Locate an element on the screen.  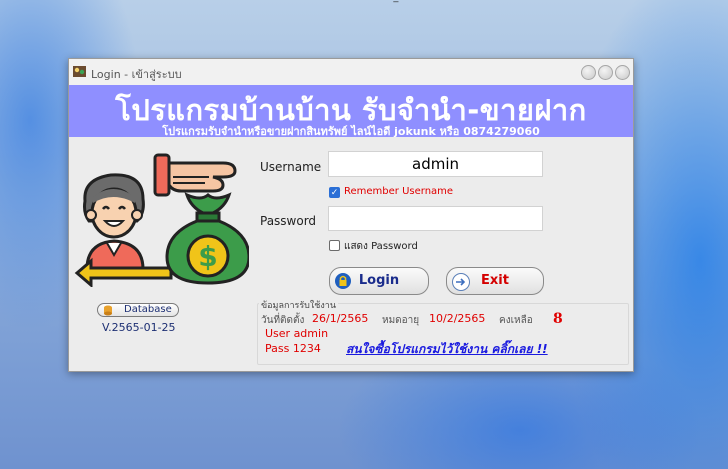
expire-date-value: 10/2/2565 is located at coordinates (457, 318).